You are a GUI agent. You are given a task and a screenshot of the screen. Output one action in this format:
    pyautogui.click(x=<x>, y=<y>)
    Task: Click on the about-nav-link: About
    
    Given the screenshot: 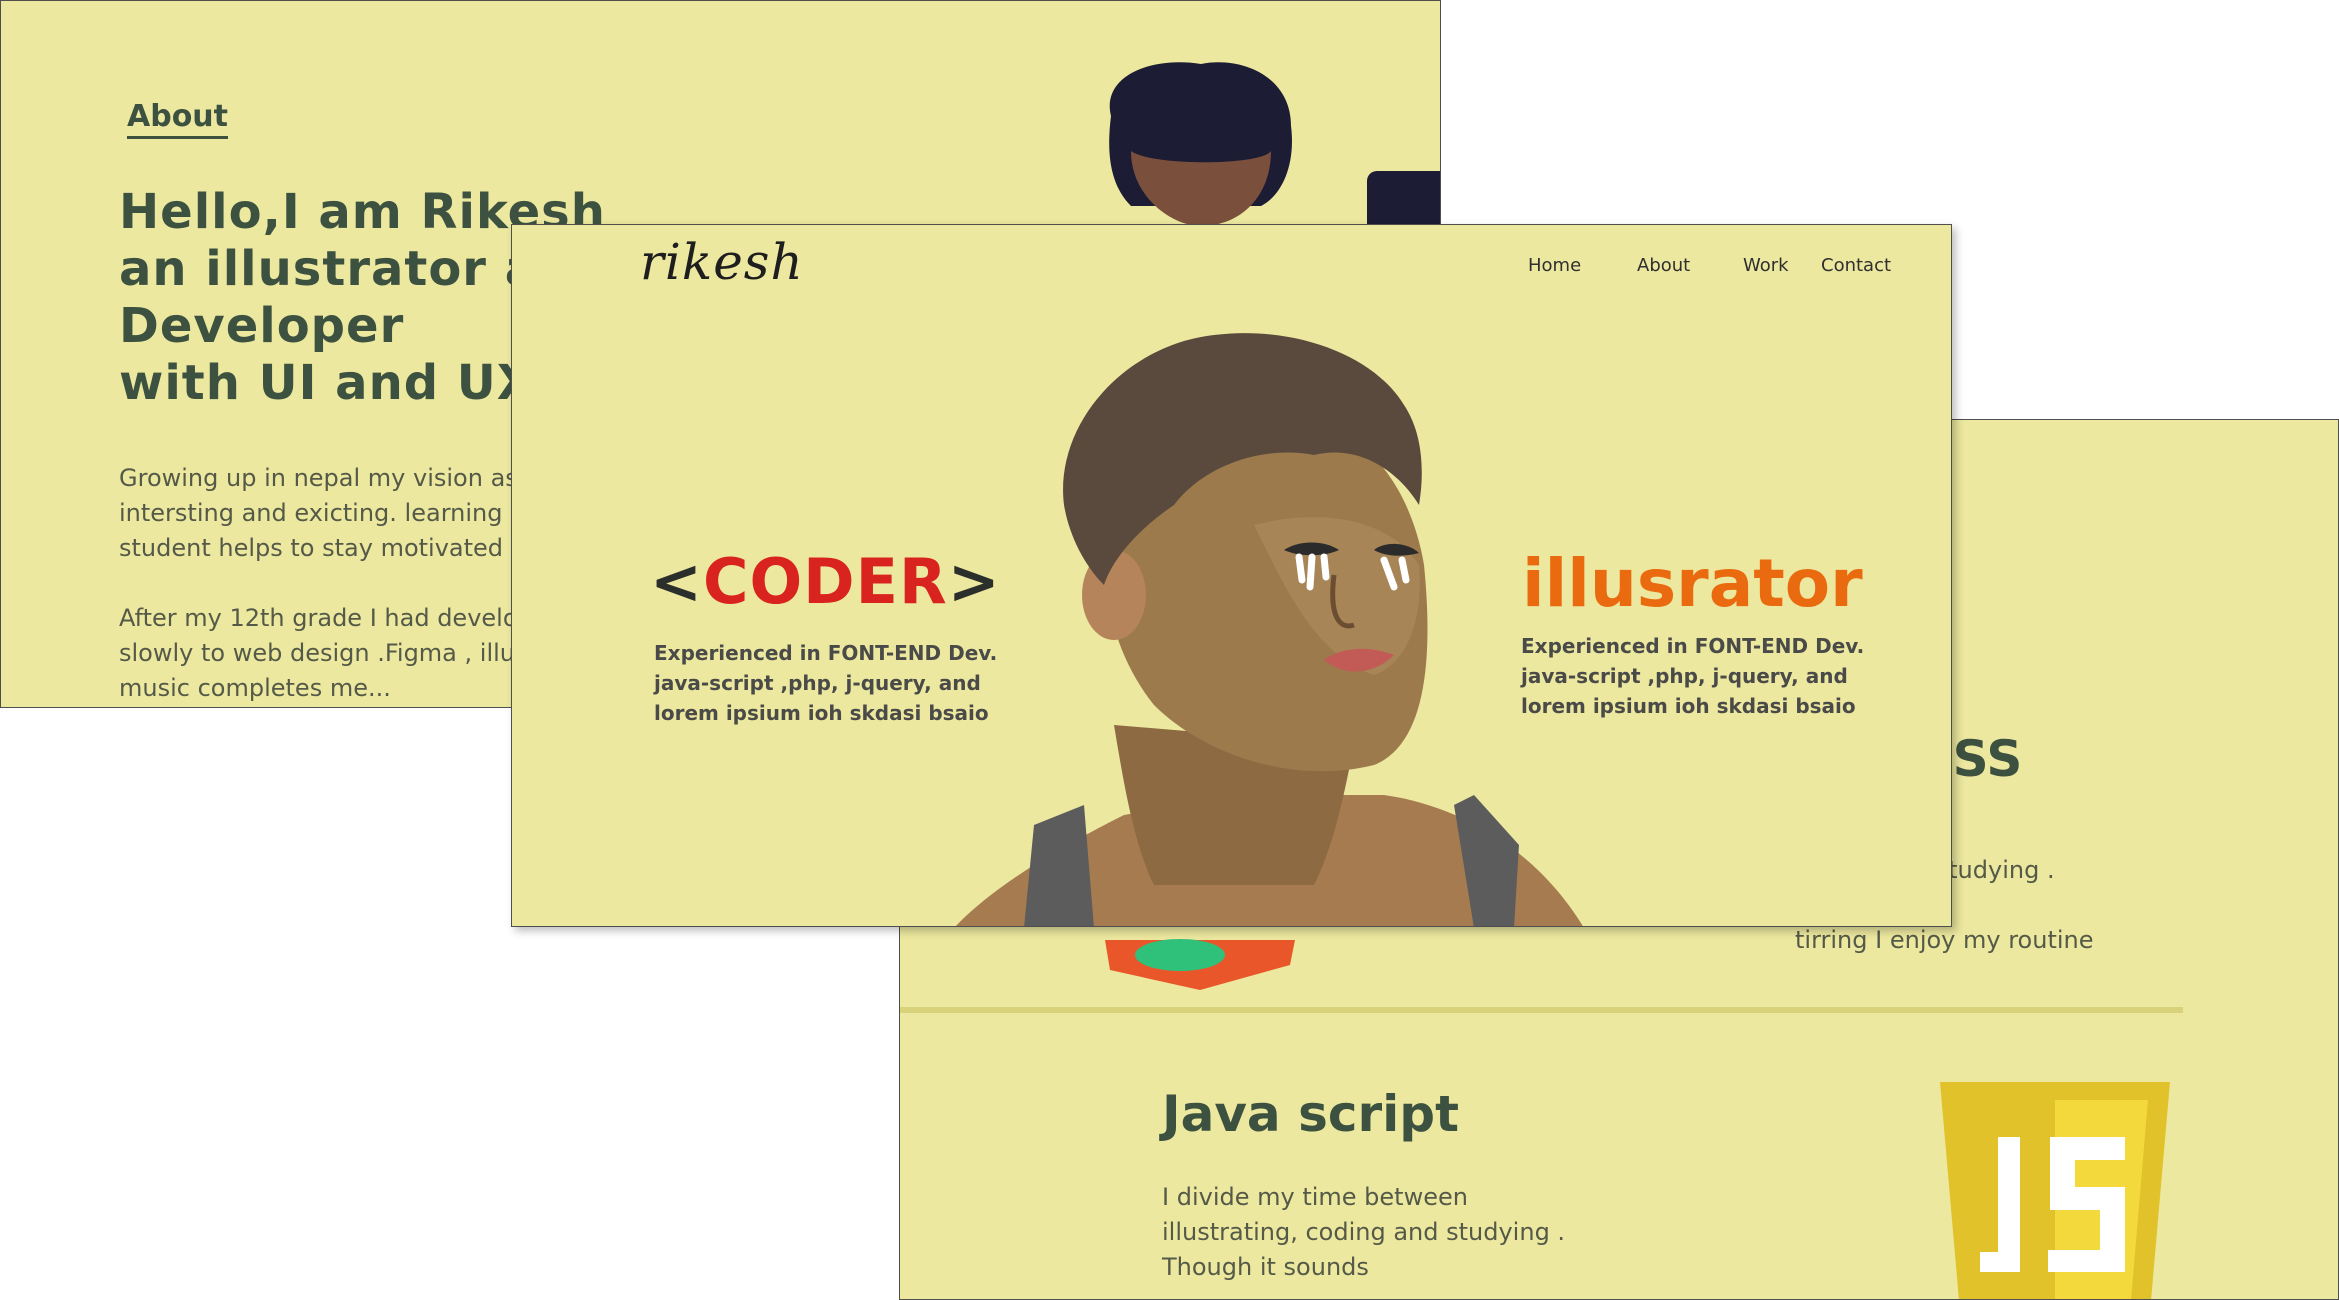 What is the action you would take?
    pyautogui.click(x=178, y=119)
    